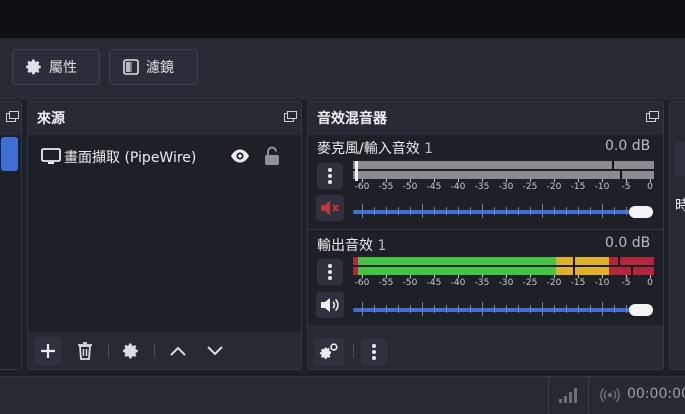 The height and width of the screenshot is (414, 685). I want to click on filters-button: 濾鏡, so click(153, 67).